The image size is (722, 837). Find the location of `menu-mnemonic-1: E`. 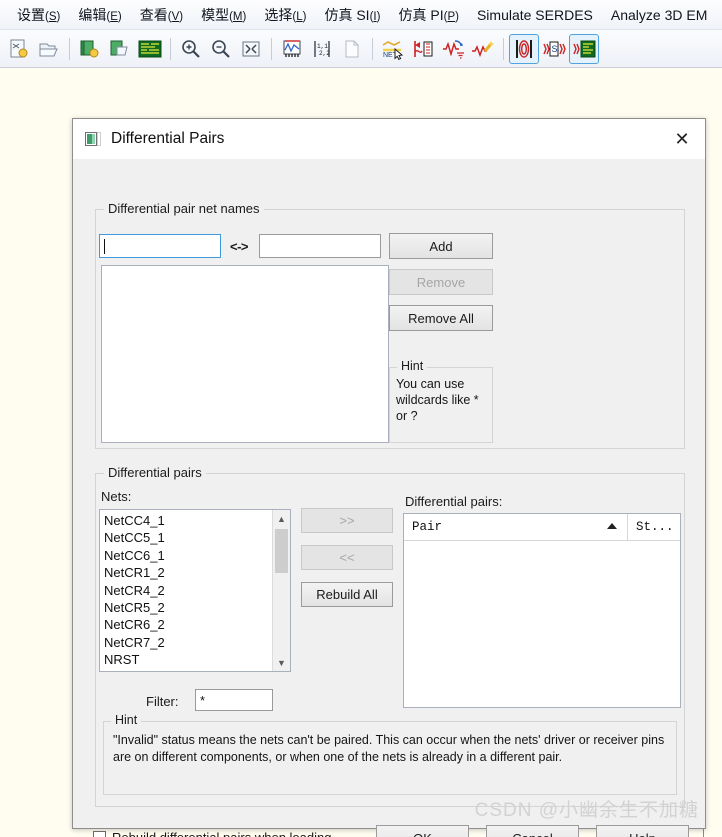

menu-mnemonic-1: E is located at coordinates (114, 16).